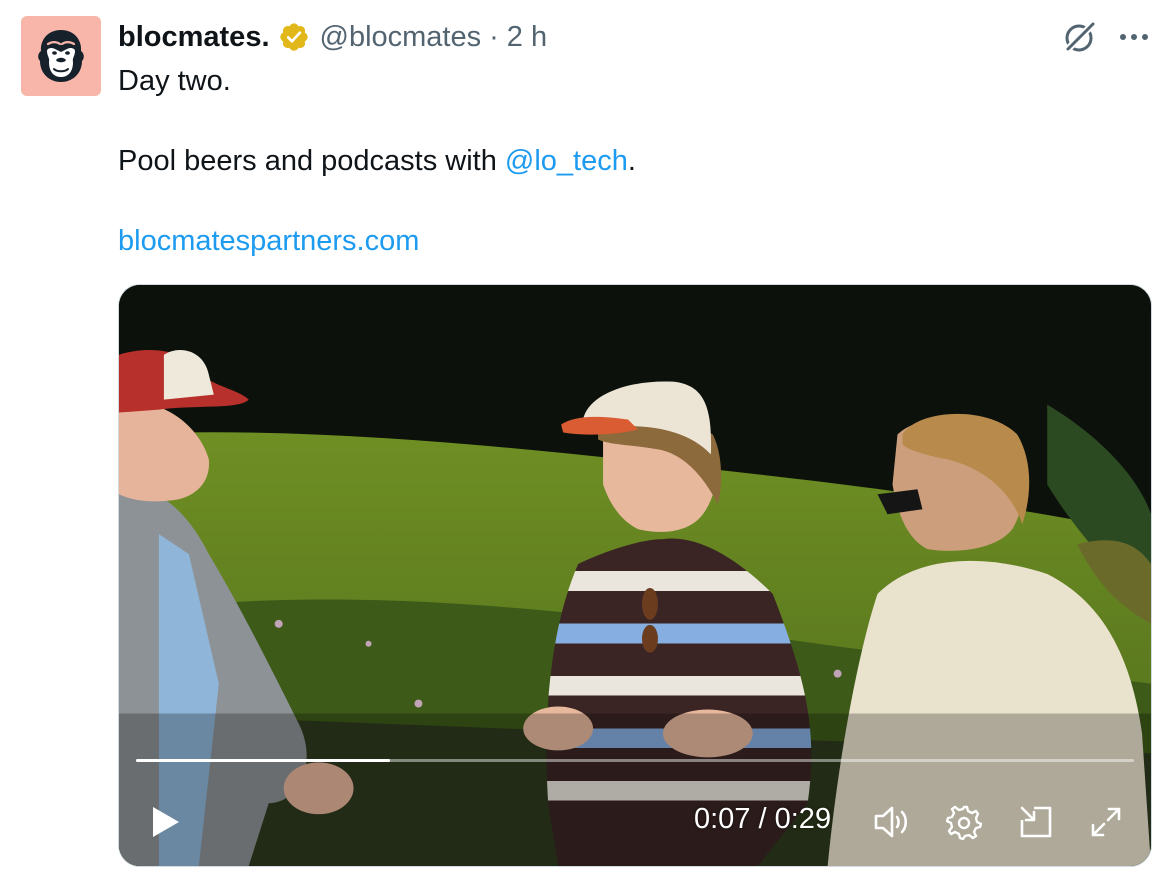 This screenshot has height=885, width=1174. What do you see at coordinates (635, 760) in the screenshot?
I see `video-progress-bar` at bounding box center [635, 760].